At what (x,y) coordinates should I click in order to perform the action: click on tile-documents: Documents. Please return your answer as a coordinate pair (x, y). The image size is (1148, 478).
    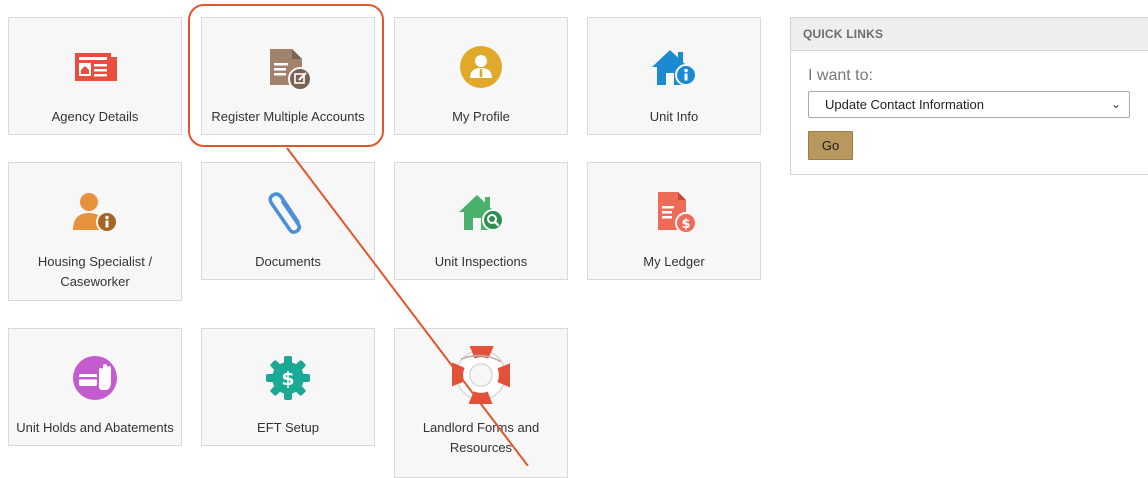
    Looking at the image, I should click on (288, 221).